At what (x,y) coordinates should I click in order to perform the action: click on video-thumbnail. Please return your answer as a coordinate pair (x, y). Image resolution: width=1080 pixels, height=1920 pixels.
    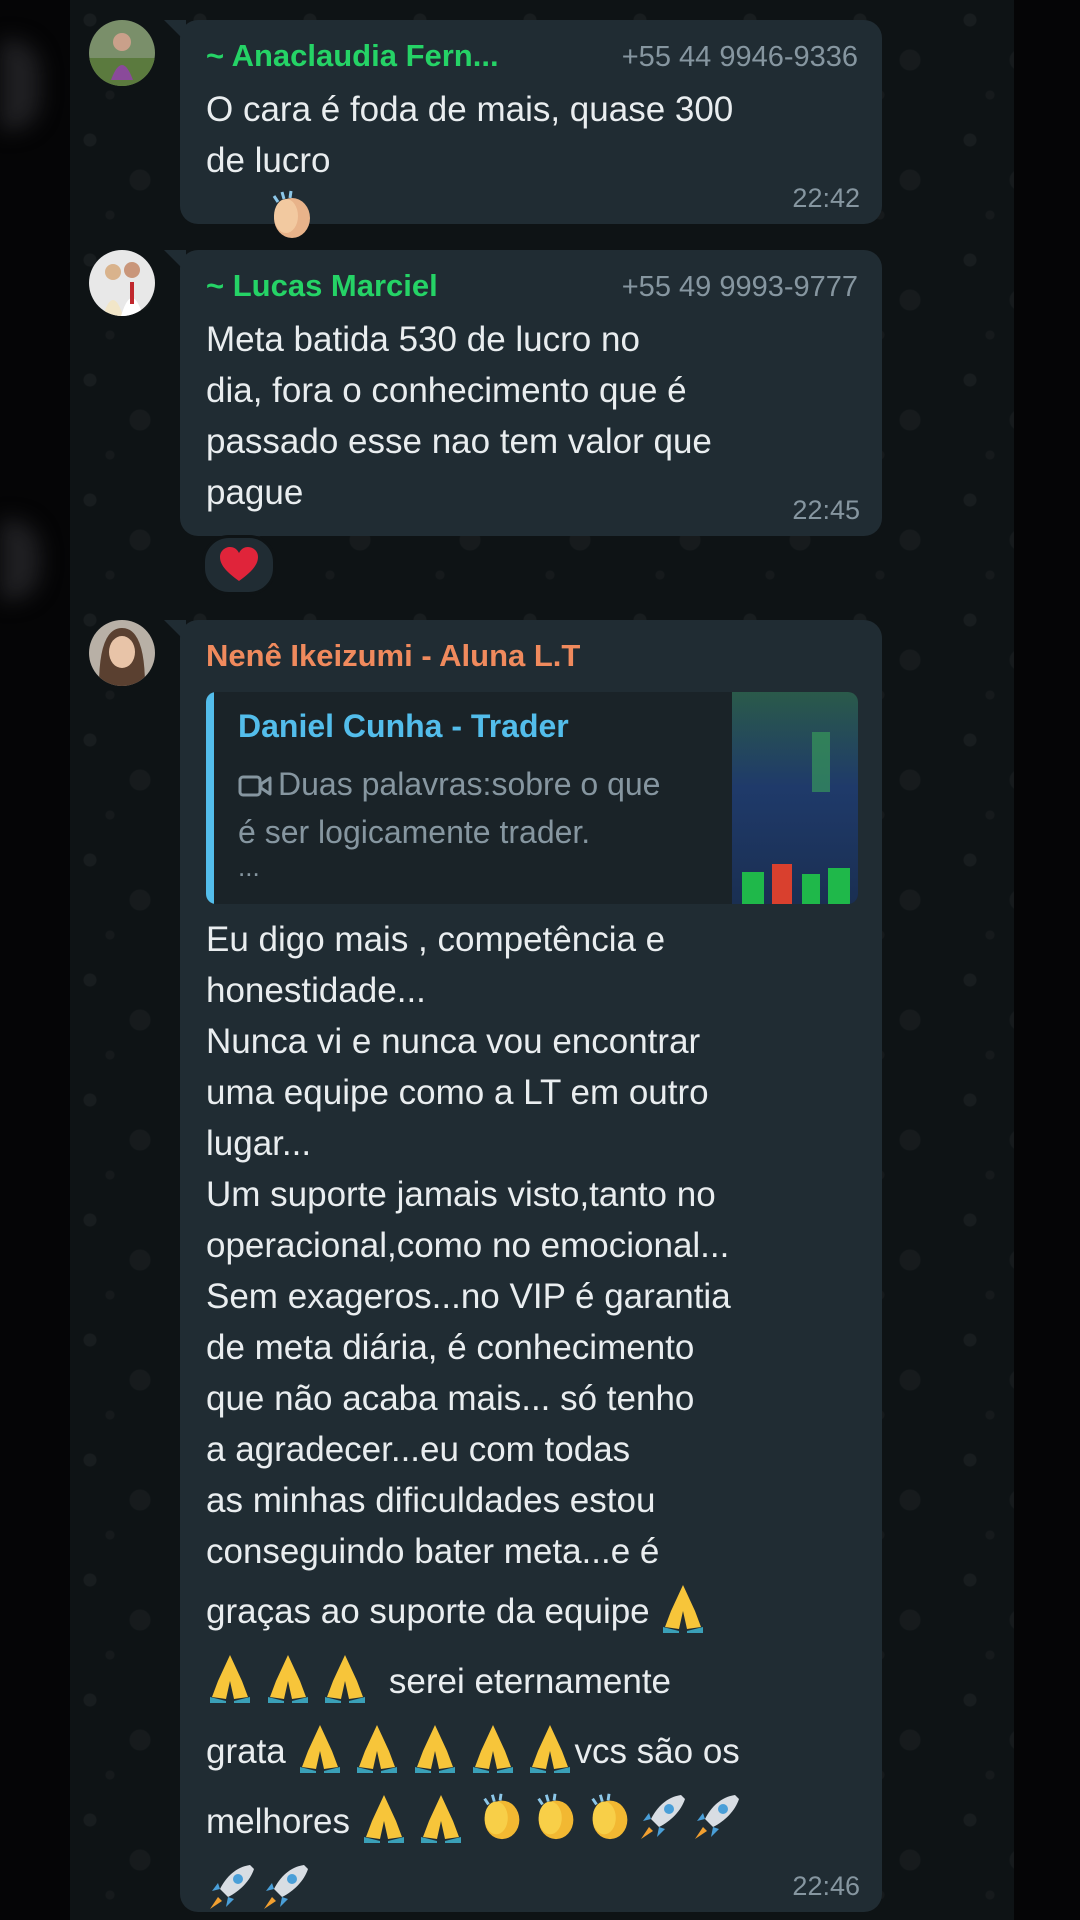
    Looking at the image, I should click on (795, 798).